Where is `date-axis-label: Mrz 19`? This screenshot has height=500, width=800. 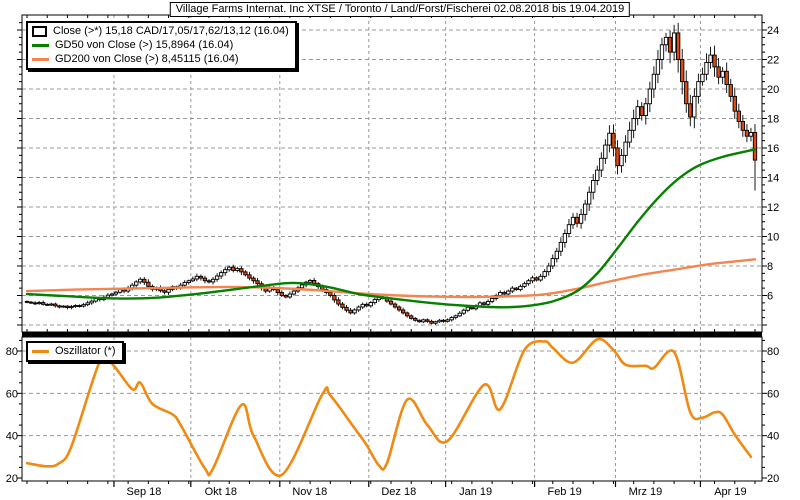 date-axis-label: Mrz 19 is located at coordinates (646, 492).